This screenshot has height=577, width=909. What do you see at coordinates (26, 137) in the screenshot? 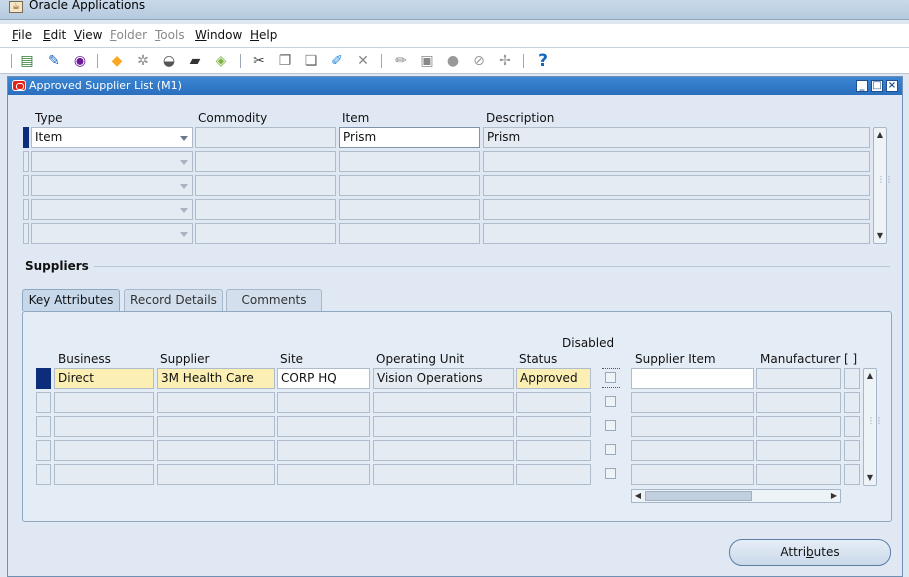
I see `record-indicator-current` at bounding box center [26, 137].